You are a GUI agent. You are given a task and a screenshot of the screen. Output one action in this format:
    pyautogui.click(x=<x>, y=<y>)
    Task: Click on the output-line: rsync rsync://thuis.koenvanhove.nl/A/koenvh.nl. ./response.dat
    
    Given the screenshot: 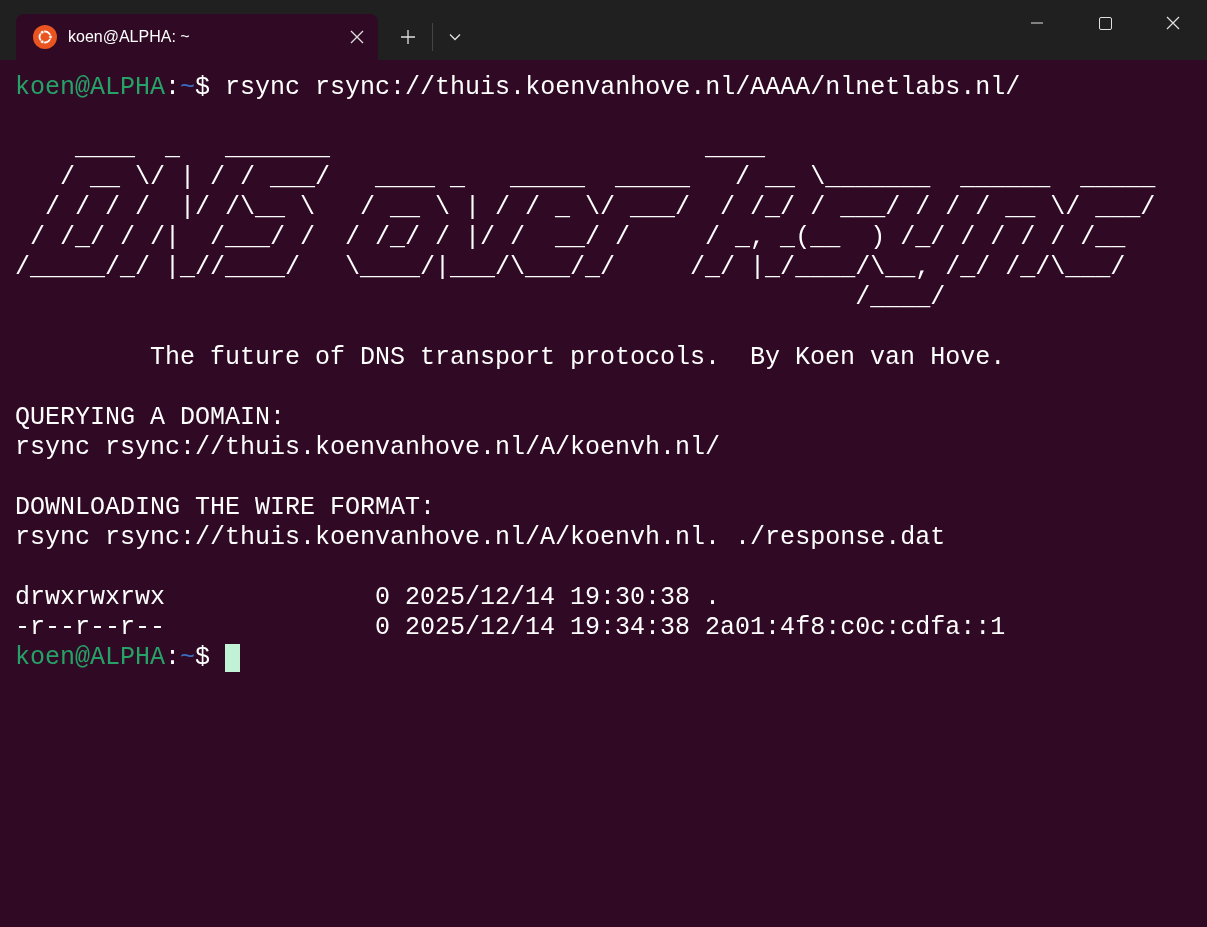 What is the action you would take?
    pyautogui.click(x=480, y=537)
    